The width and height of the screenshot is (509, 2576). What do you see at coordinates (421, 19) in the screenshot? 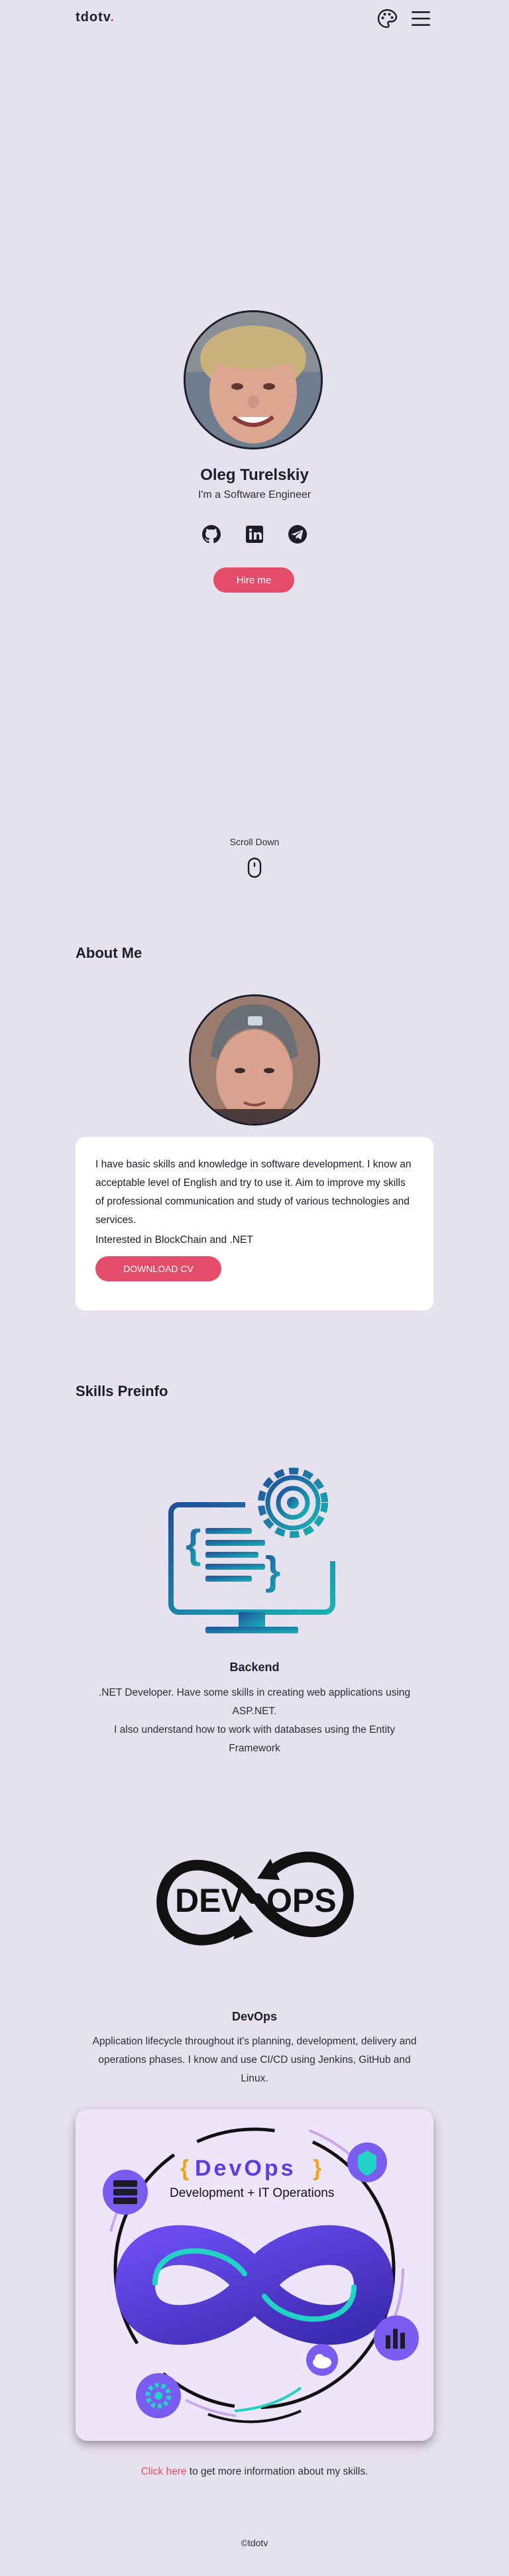
I see `hamburger-menu-icon` at bounding box center [421, 19].